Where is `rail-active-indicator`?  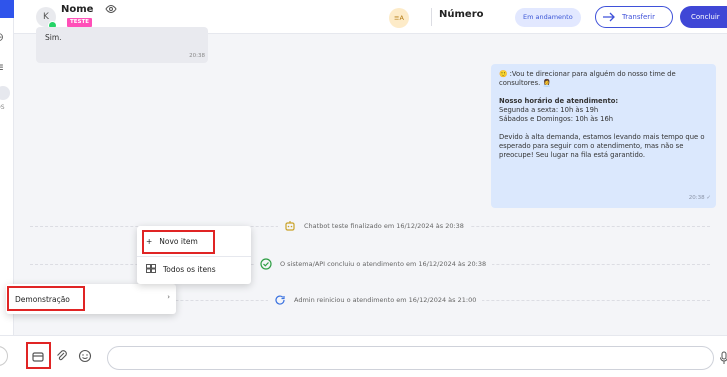
rail-active-indicator is located at coordinates (7, 9).